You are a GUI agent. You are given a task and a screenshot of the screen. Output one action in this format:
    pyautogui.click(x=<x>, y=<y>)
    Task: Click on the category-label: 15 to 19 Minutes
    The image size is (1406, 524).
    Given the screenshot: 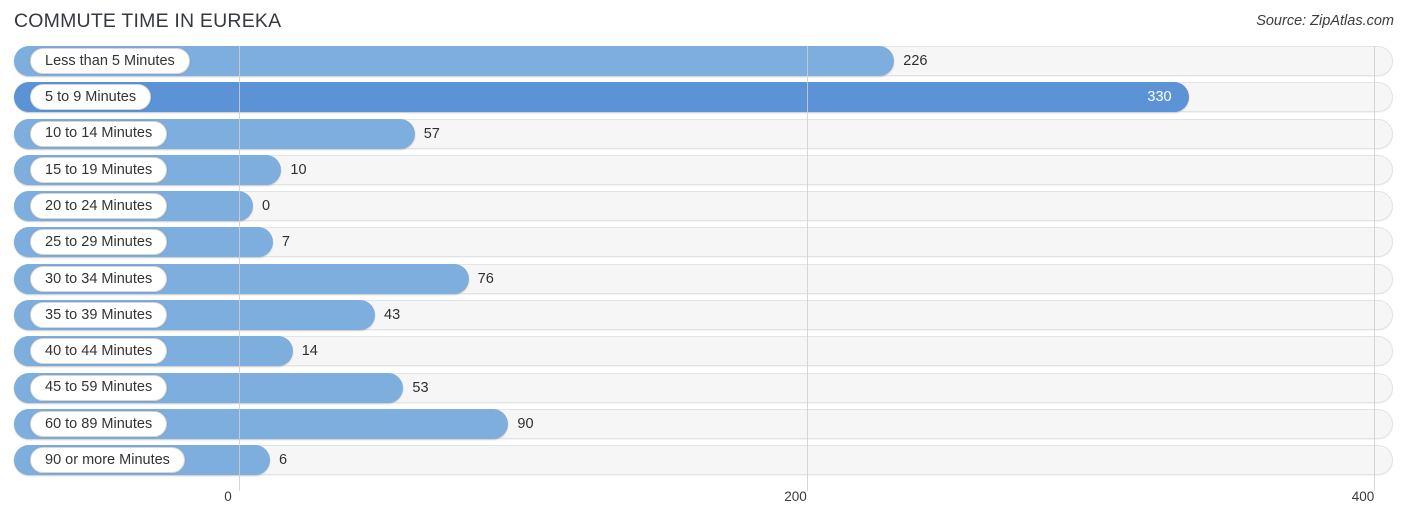 What is the action you would take?
    pyautogui.click(x=99, y=169)
    